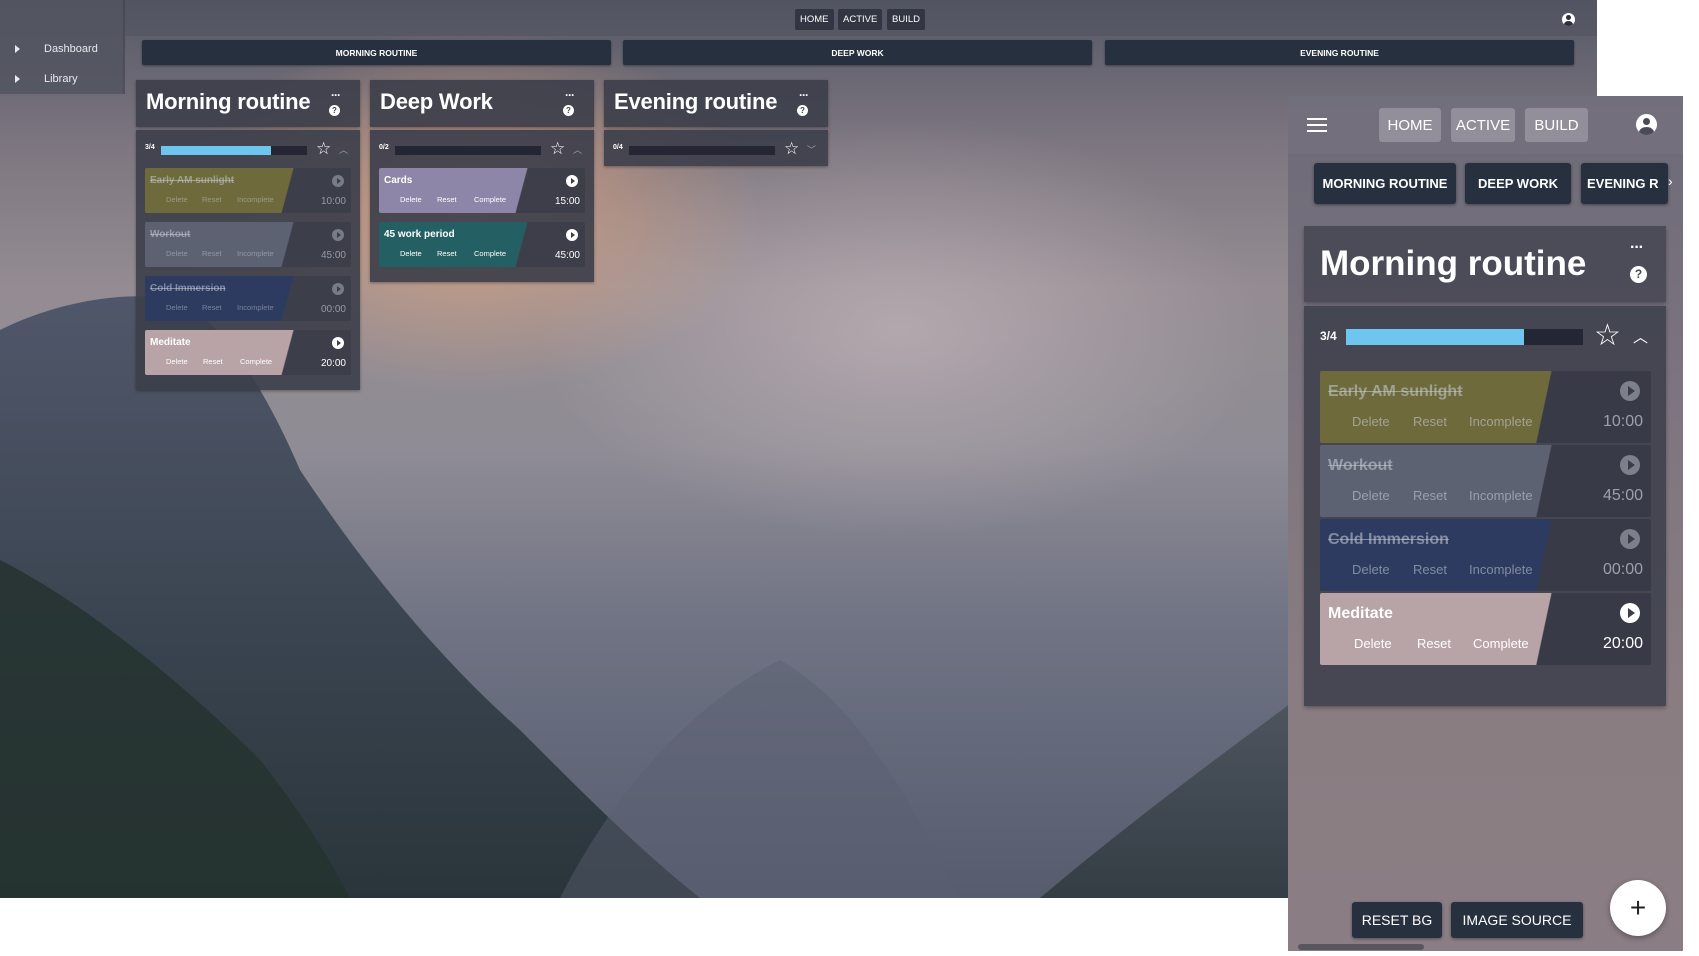 This screenshot has height=956, width=1699. Describe the element at coordinates (482, 244) in the screenshot. I see `task-card-45-work-period: 45 work period Delete Reset Complete 45:00` at that location.